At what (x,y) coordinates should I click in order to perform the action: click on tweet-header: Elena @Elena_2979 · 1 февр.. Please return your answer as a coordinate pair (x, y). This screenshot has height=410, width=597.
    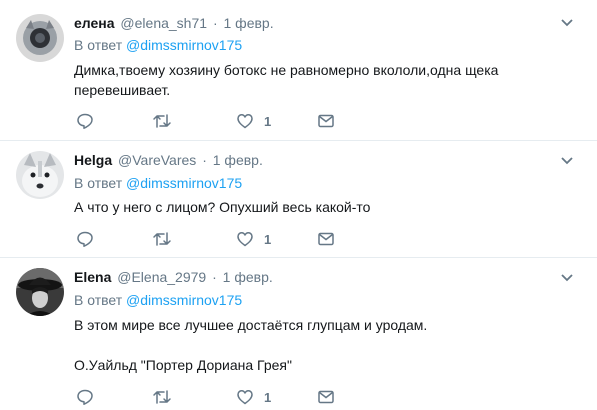
    Looking at the image, I should click on (173, 277).